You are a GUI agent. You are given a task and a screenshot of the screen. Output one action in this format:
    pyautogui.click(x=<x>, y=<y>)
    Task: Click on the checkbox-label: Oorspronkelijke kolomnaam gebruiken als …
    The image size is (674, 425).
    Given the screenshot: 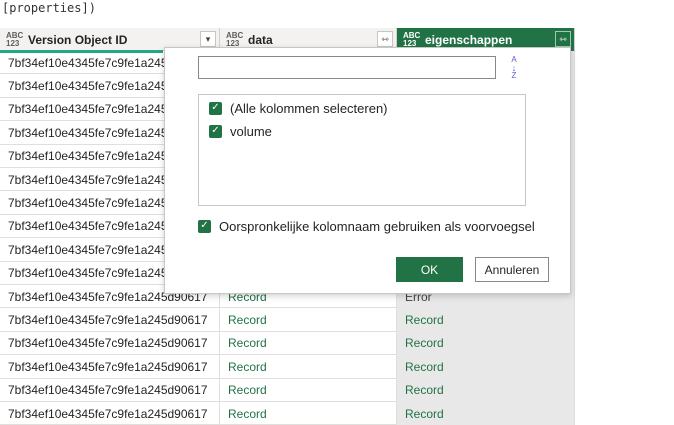 What is the action you would take?
    pyautogui.click(x=377, y=226)
    